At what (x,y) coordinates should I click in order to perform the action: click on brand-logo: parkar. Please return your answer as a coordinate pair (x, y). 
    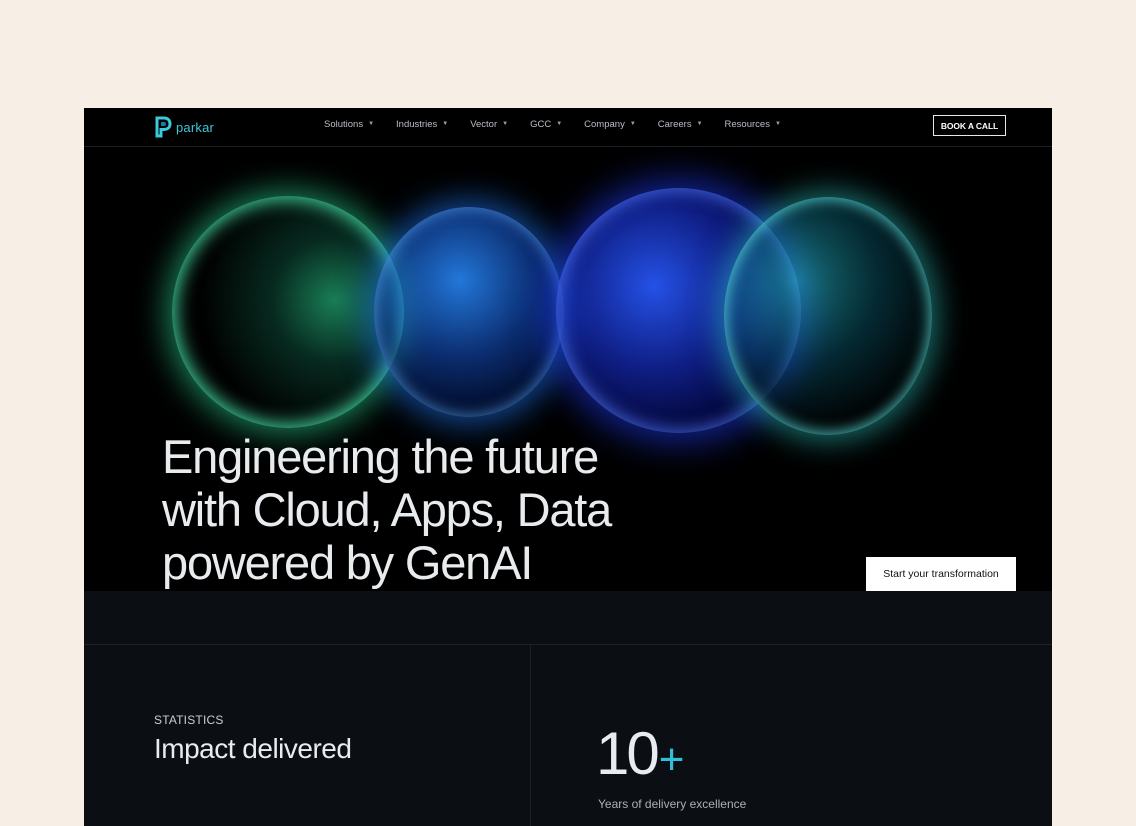
    Looking at the image, I should click on (184, 127).